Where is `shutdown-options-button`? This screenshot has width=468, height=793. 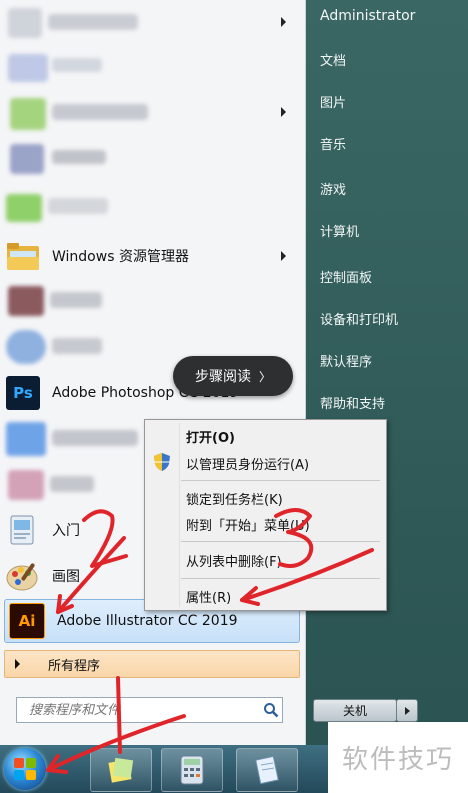 shutdown-options-button is located at coordinates (407, 710).